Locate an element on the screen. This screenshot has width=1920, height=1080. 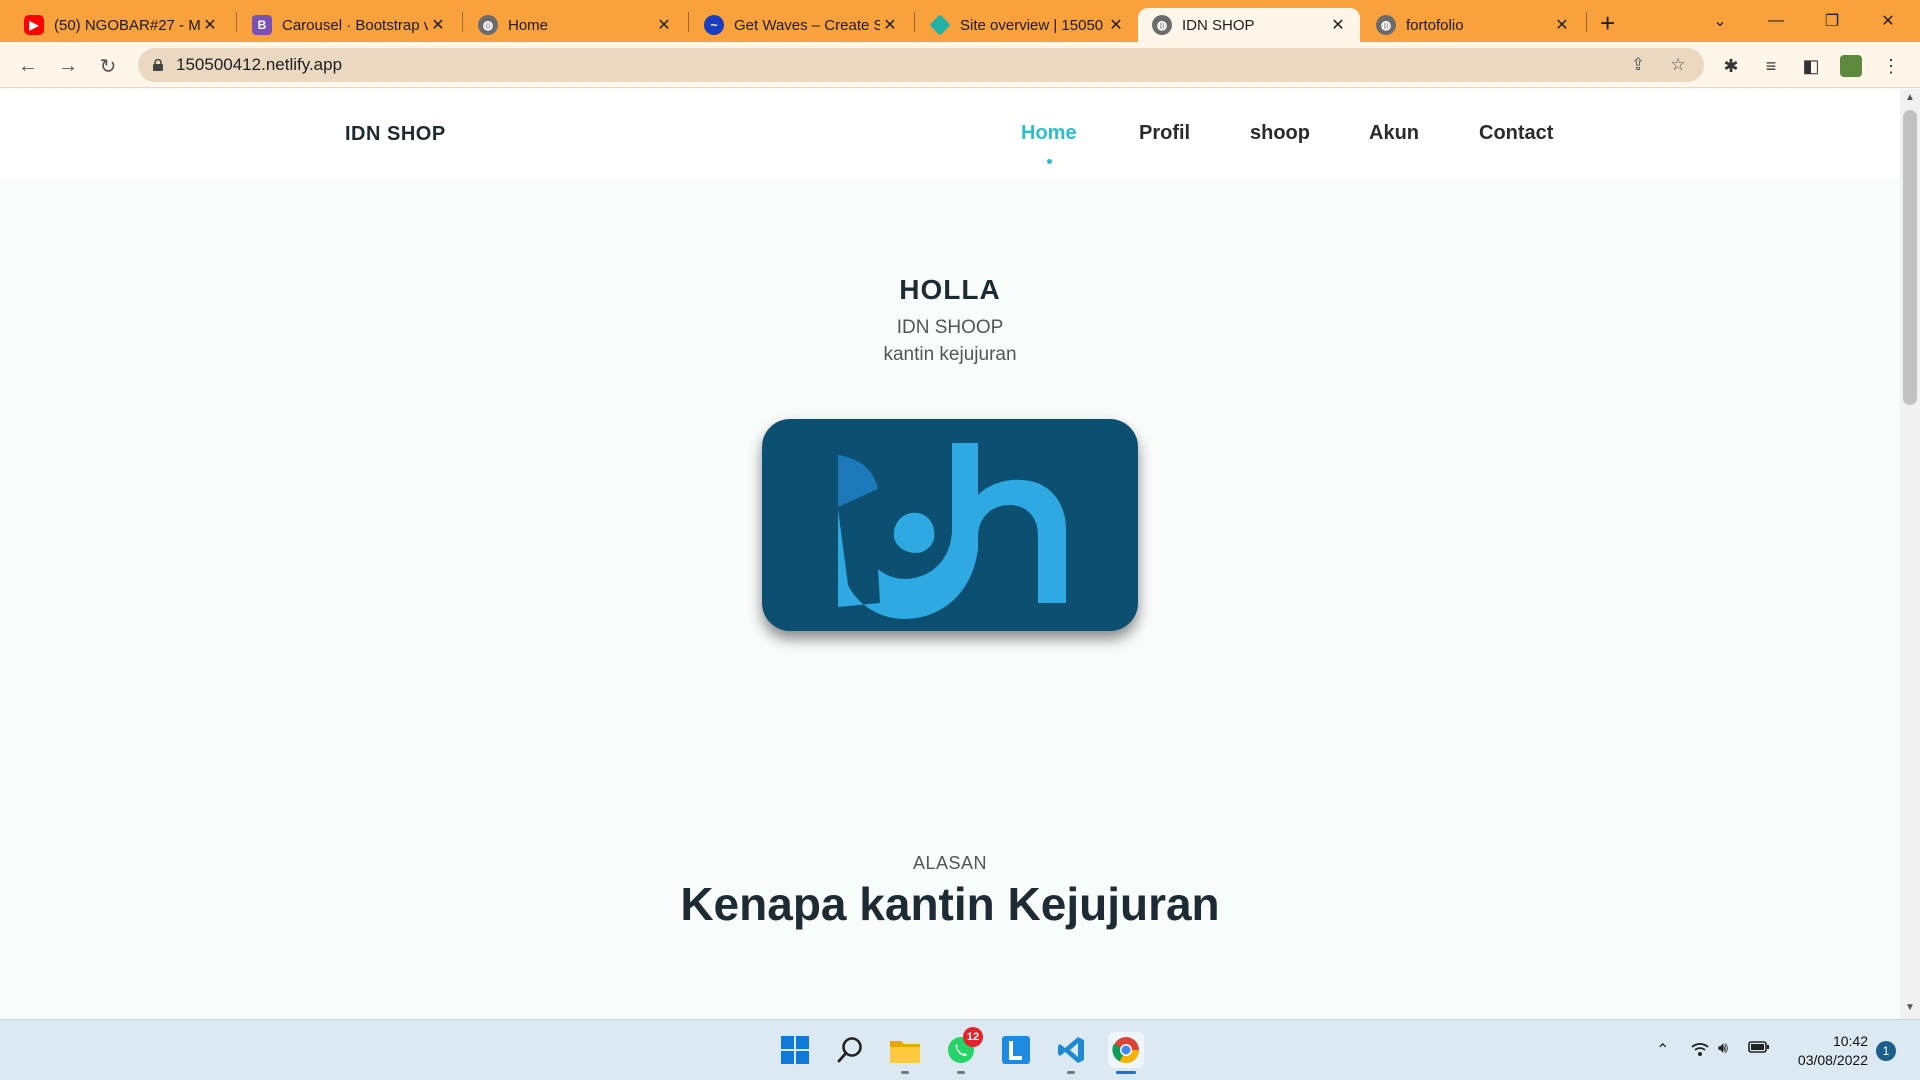
battery-icon is located at coordinates (1759, 1049).